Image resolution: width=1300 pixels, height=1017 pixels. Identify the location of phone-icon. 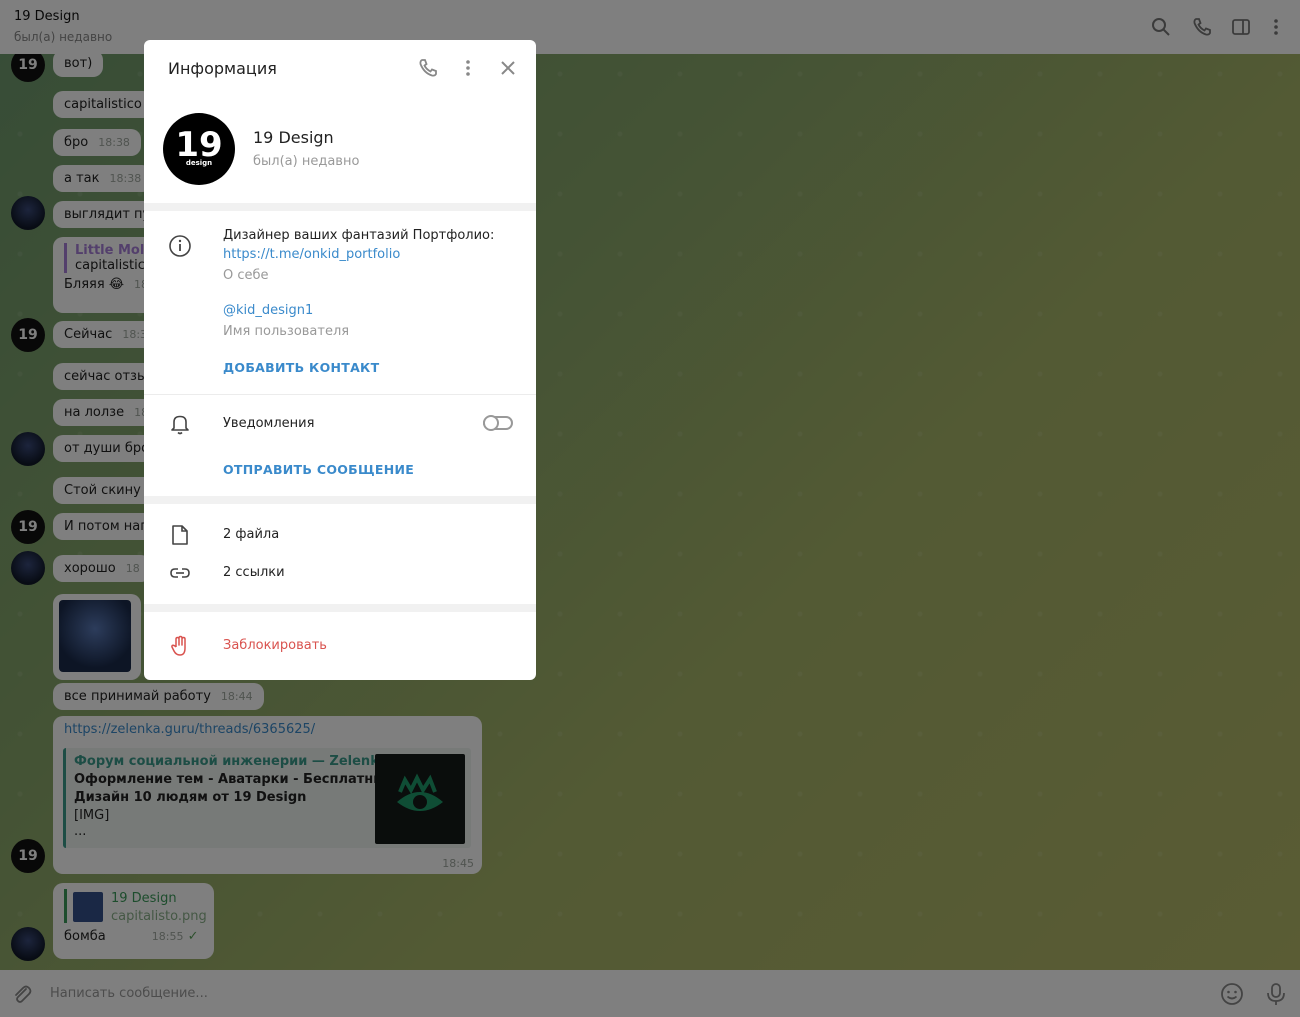
(428, 68).